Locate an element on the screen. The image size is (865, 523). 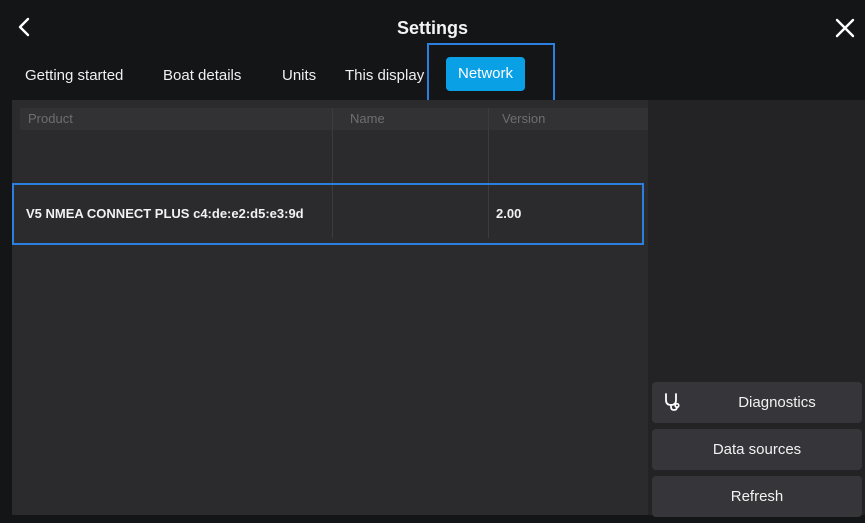
refresh-button: Refresh is located at coordinates (757, 496).